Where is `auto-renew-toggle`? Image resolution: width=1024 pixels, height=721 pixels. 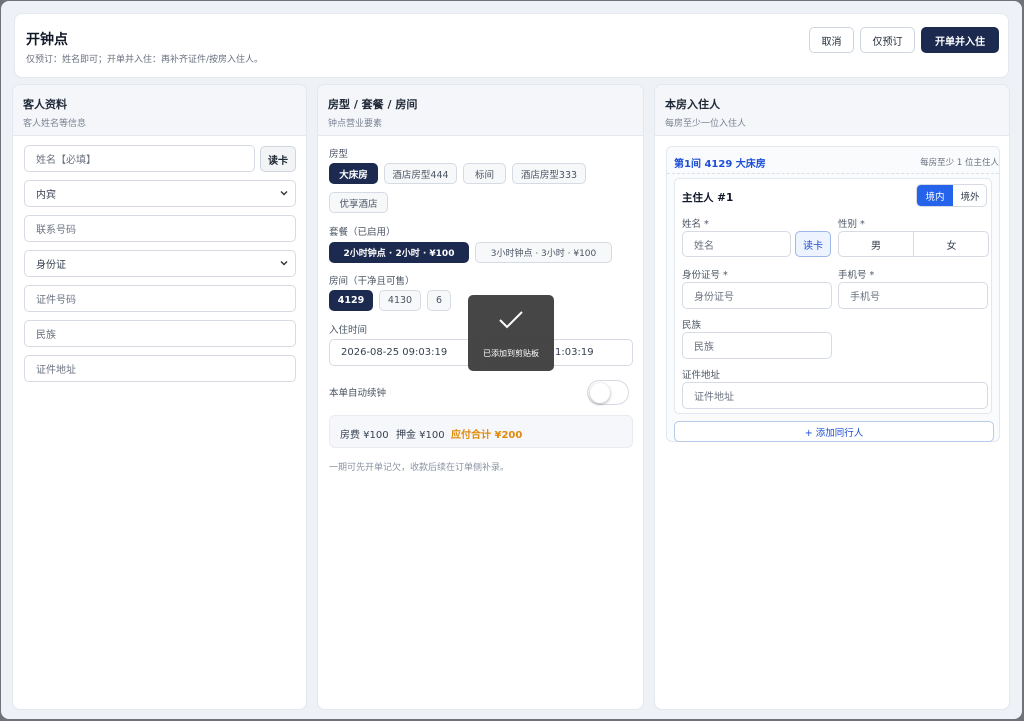 auto-renew-toggle is located at coordinates (608, 392).